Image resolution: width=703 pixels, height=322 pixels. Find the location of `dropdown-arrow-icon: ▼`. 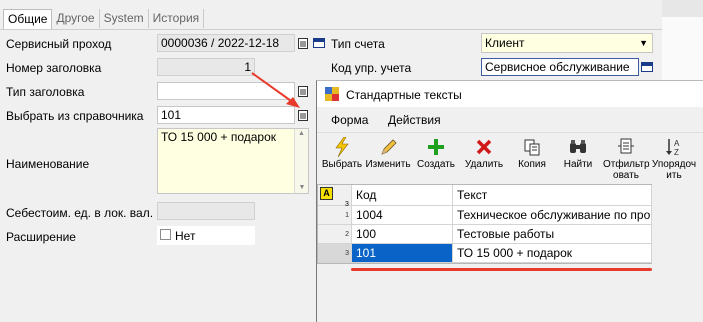

dropdown-arrow-icon: ▼ is located at coordinates (643, 43).